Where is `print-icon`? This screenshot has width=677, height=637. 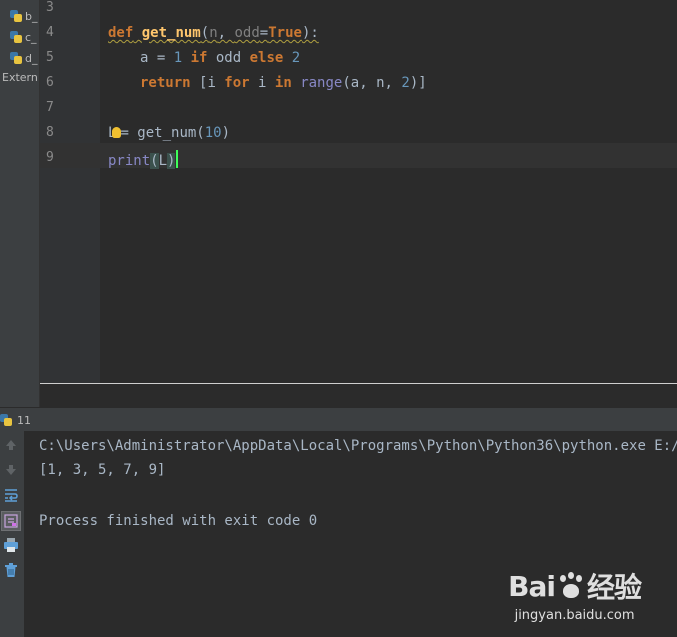 print-icon is located at coordinates (11, 545).